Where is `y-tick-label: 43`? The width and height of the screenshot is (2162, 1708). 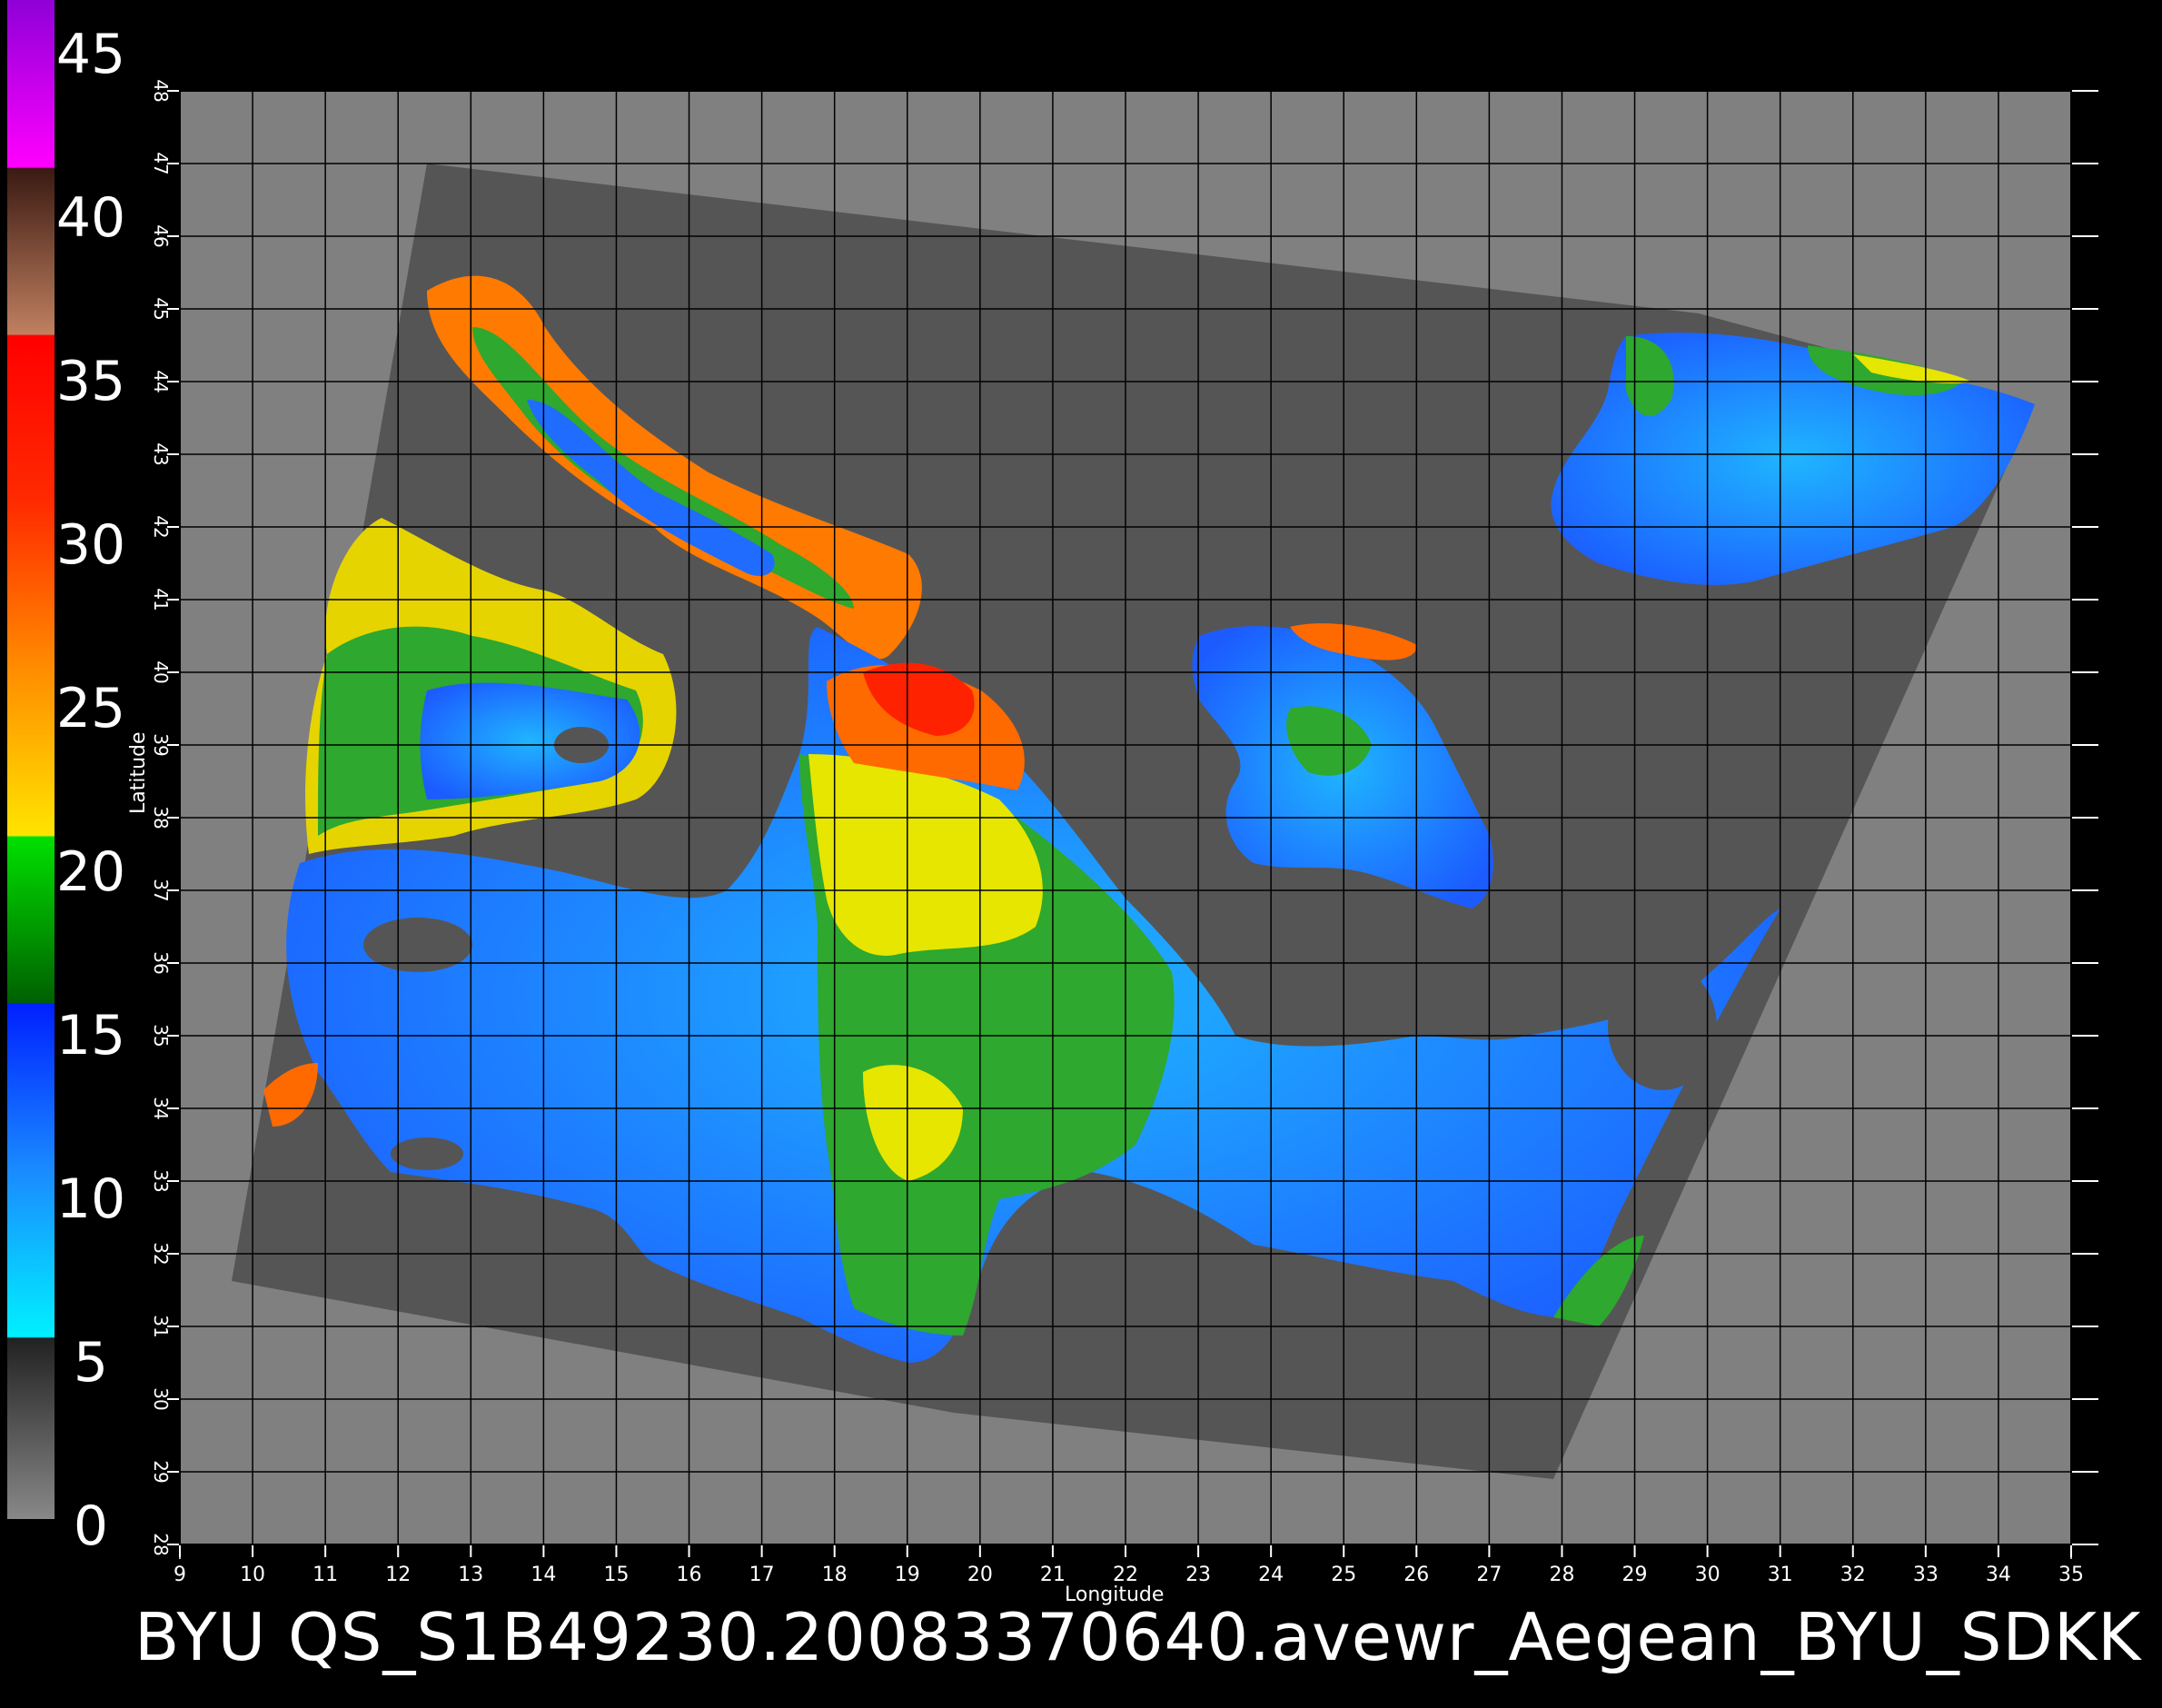
y-tick-label: 43 is located at coordinates (161, 453).